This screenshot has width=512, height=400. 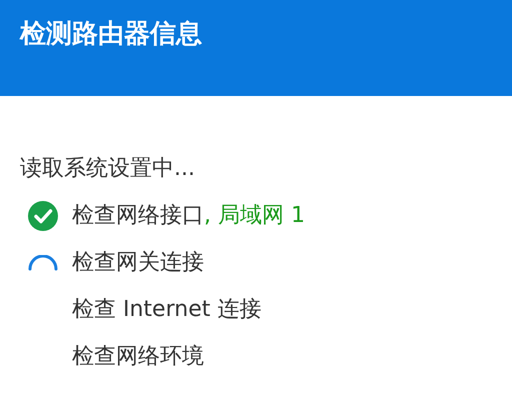 I want to click on step-label: 检查网络环境, so click(x=138, y=357).